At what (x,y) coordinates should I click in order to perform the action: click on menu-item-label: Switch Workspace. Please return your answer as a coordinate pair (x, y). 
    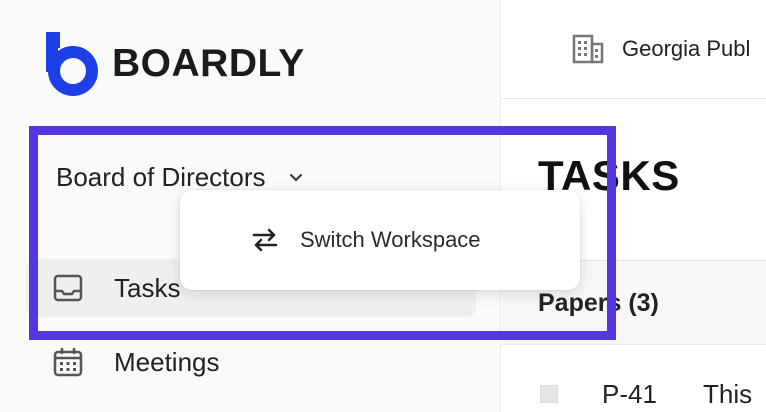
    Looking at the image, I should click on (390, 239).